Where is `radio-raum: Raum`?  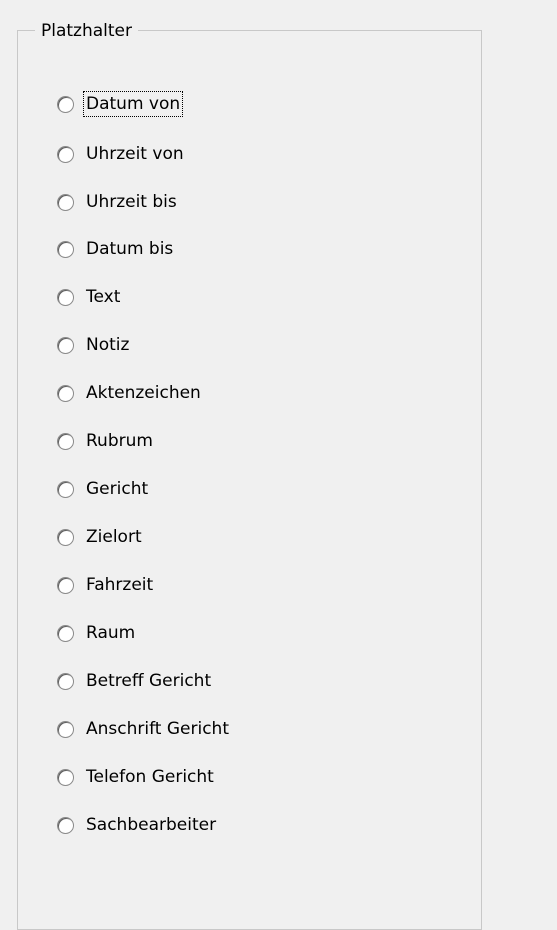 radio-raum: Raum is located at coordinates (97, 633).